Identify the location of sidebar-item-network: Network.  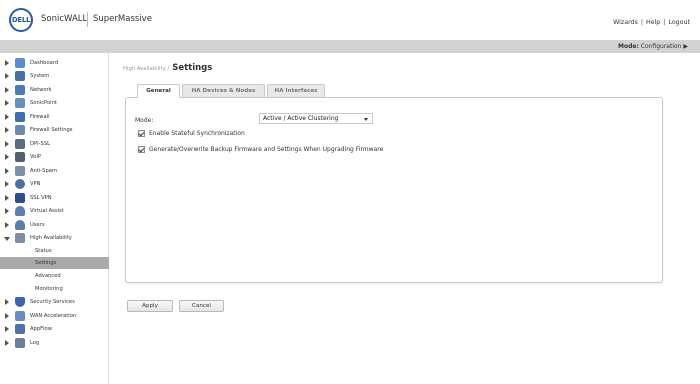
(54, 90).